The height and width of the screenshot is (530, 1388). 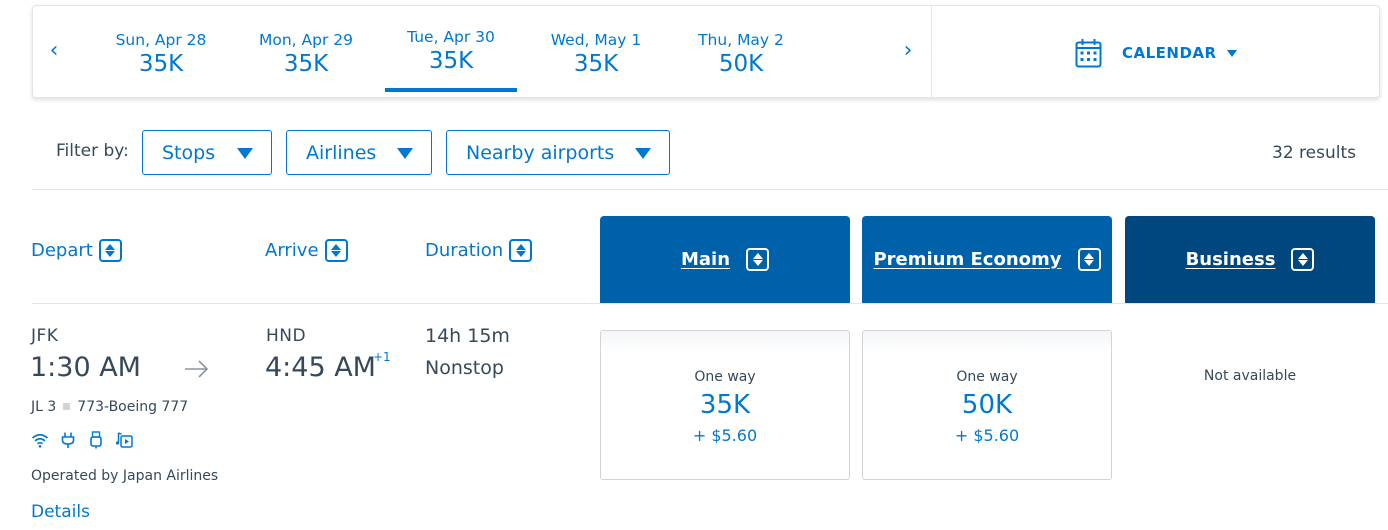 I want to click on date-tab-sun-apr-28: Sun, Apr 28 35K, so click(x=161, y=52).